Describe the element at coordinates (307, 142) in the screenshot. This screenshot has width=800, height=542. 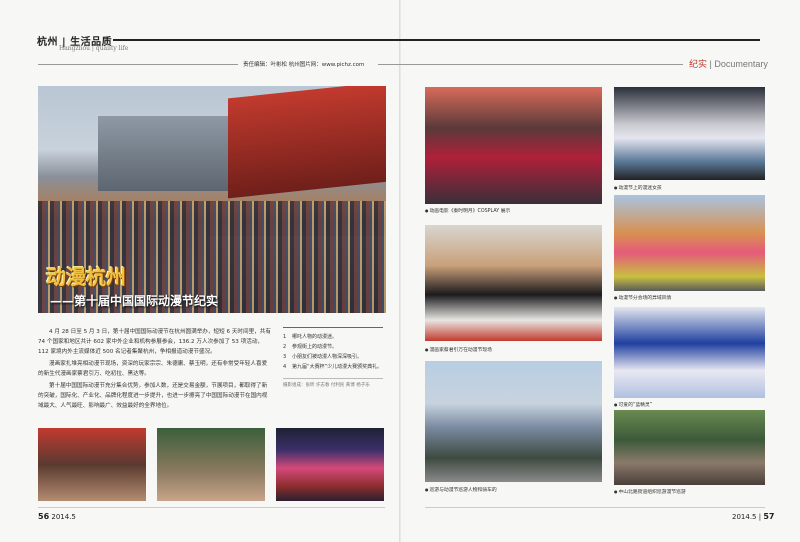
I see `hero-building-red` at that location.